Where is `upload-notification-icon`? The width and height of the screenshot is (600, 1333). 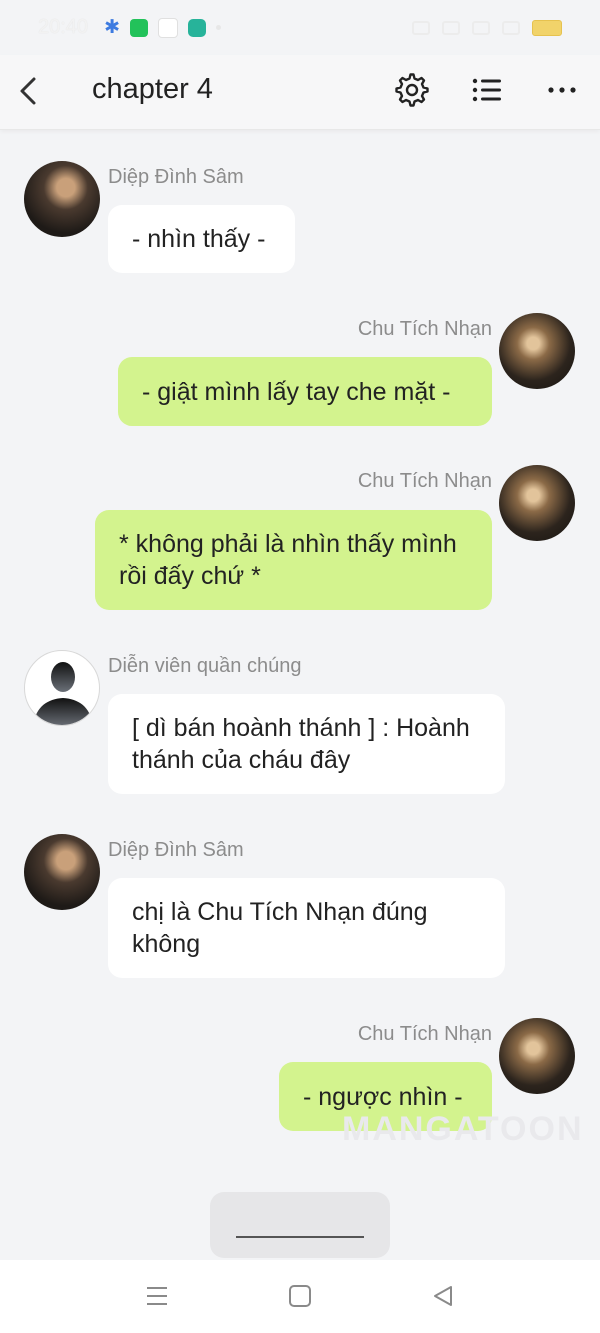
upload-notification-icon is located at coordinates (196, 27).